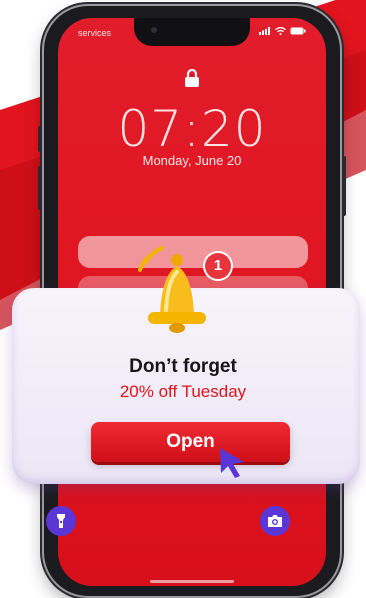  Describe the element at coordinates (298, 31) in the screenshot. I see `battery-icon` at that location.